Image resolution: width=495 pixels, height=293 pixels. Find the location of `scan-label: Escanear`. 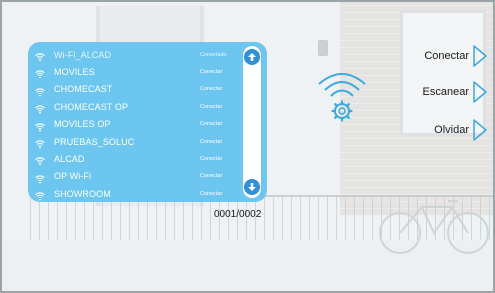

scan-label: Escanear is located at coordinates (445, 92).